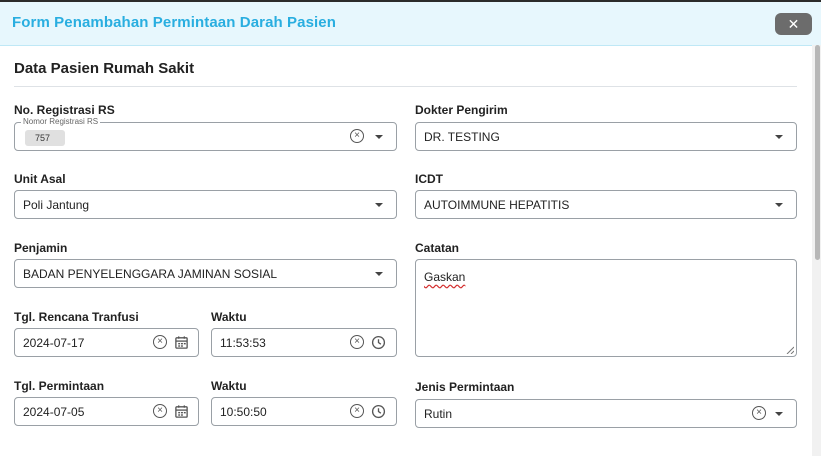  I want to click on tgl-permintaan-input: 2024-07-05 ×, so click(106, 411).